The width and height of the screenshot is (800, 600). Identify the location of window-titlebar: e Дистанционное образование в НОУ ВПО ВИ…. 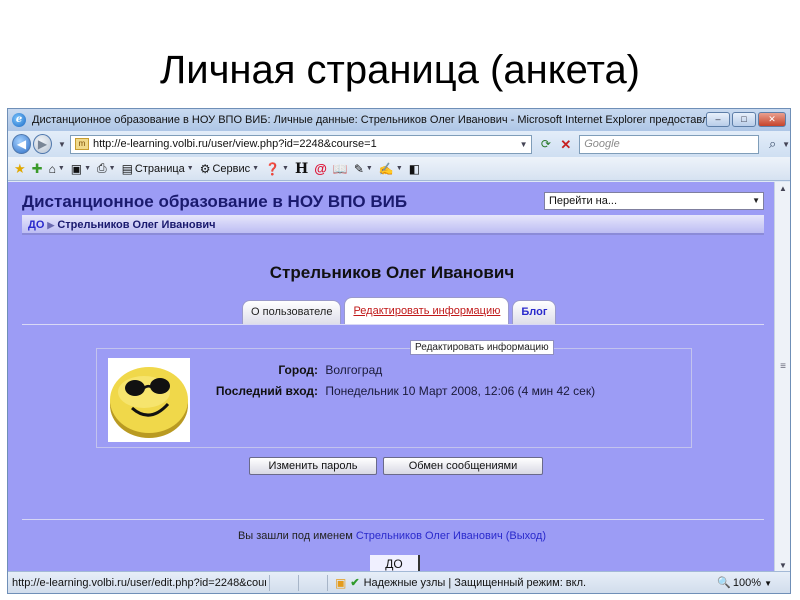
(399, 120).